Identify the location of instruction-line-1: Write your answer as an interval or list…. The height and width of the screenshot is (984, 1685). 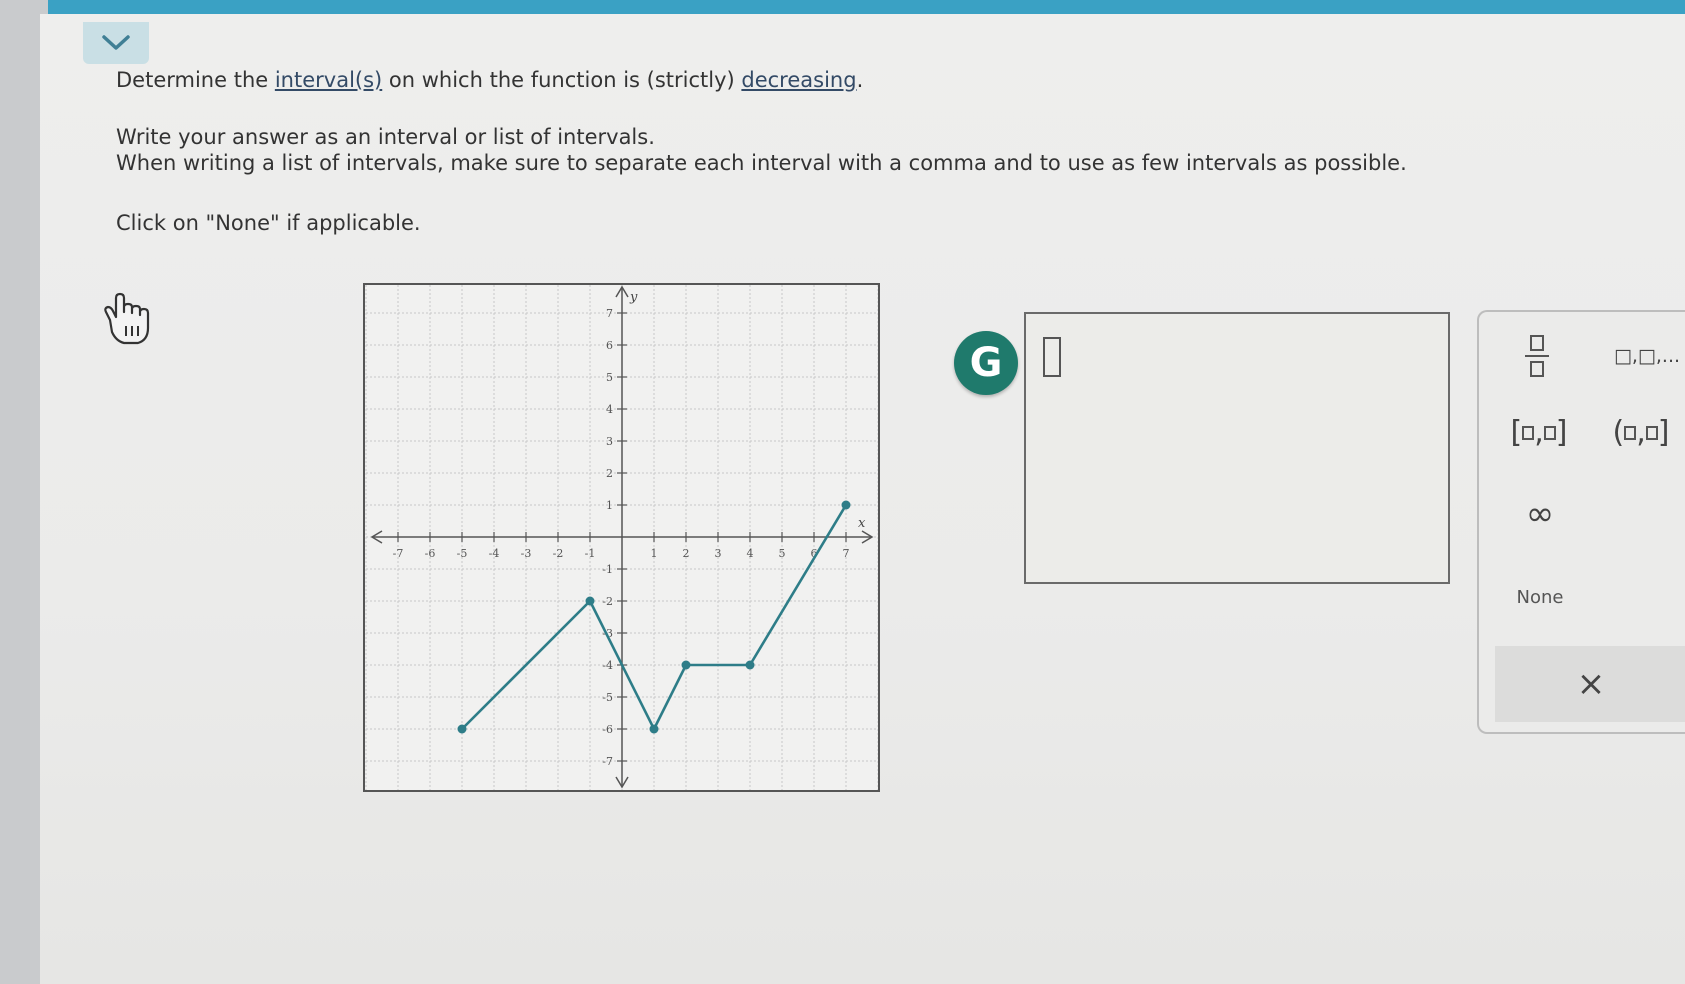
(385, 137).